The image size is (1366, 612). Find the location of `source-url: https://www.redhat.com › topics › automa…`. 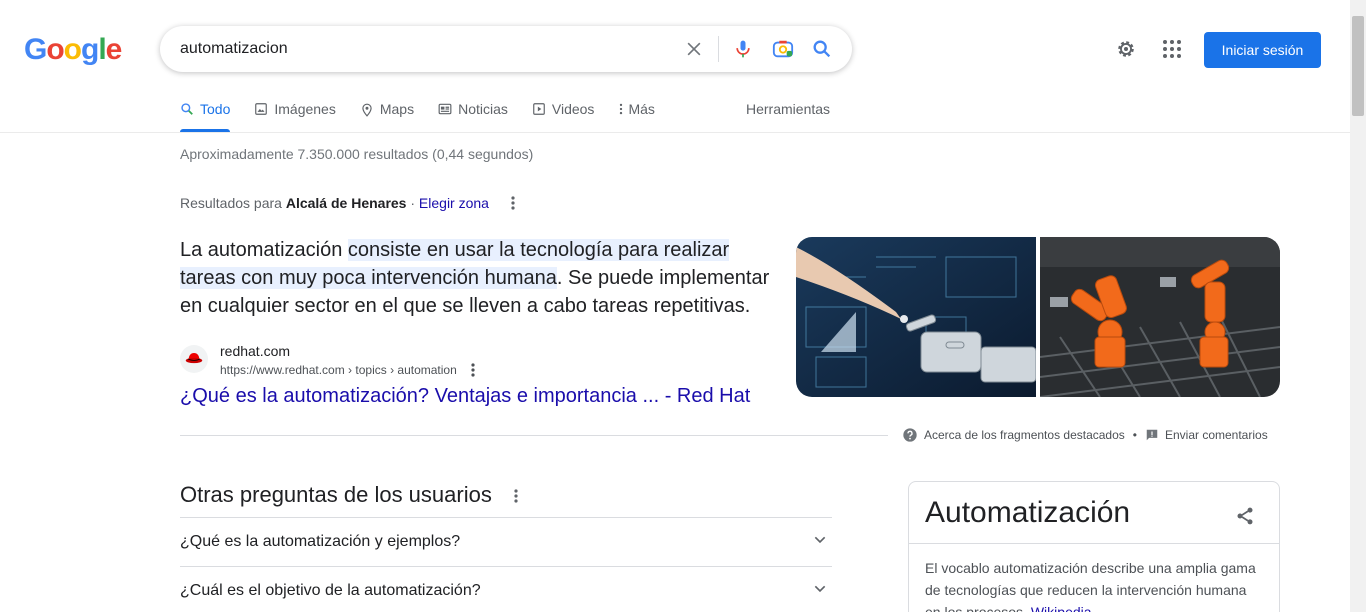

source-url: https://www.redhat.com › topics › automa… is located at coordinates (338, 370).